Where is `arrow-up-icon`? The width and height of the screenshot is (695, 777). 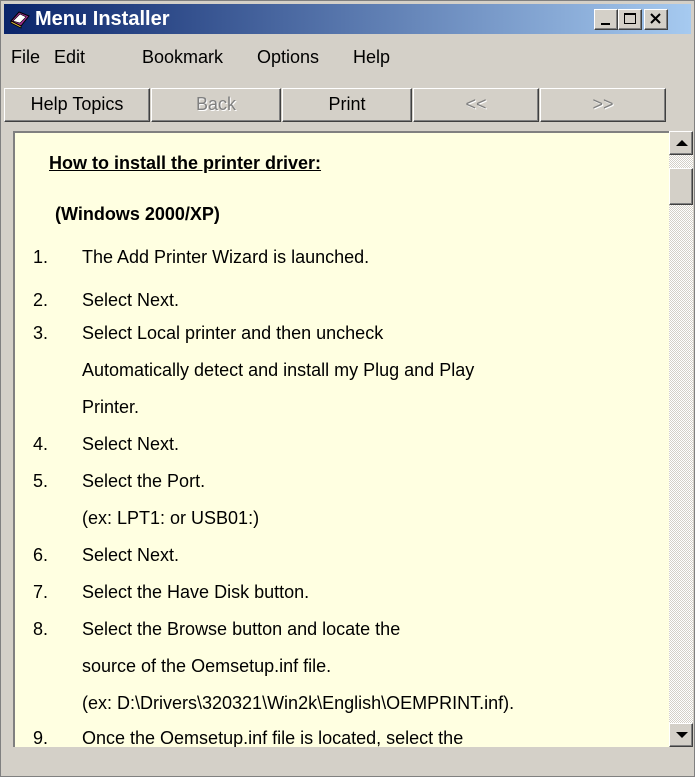 arrow-up-icon is located at coordinates (682, 143).